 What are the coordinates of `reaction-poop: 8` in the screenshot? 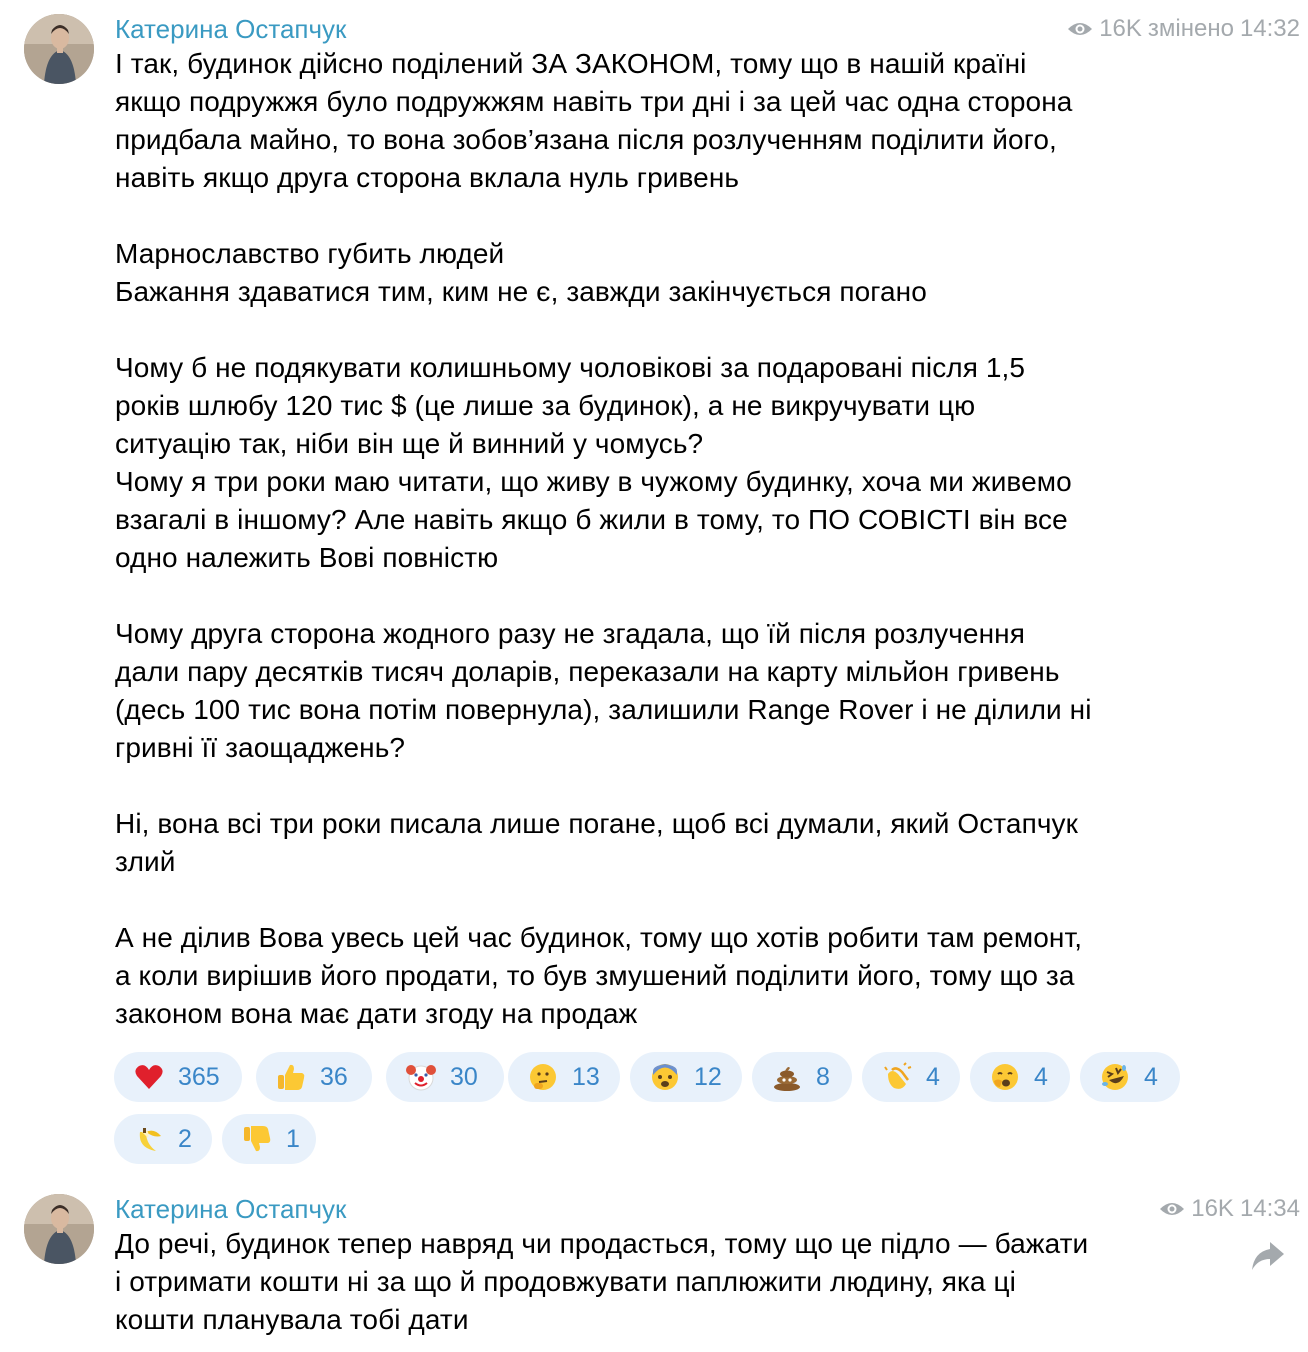 It's located at (802, 1077).